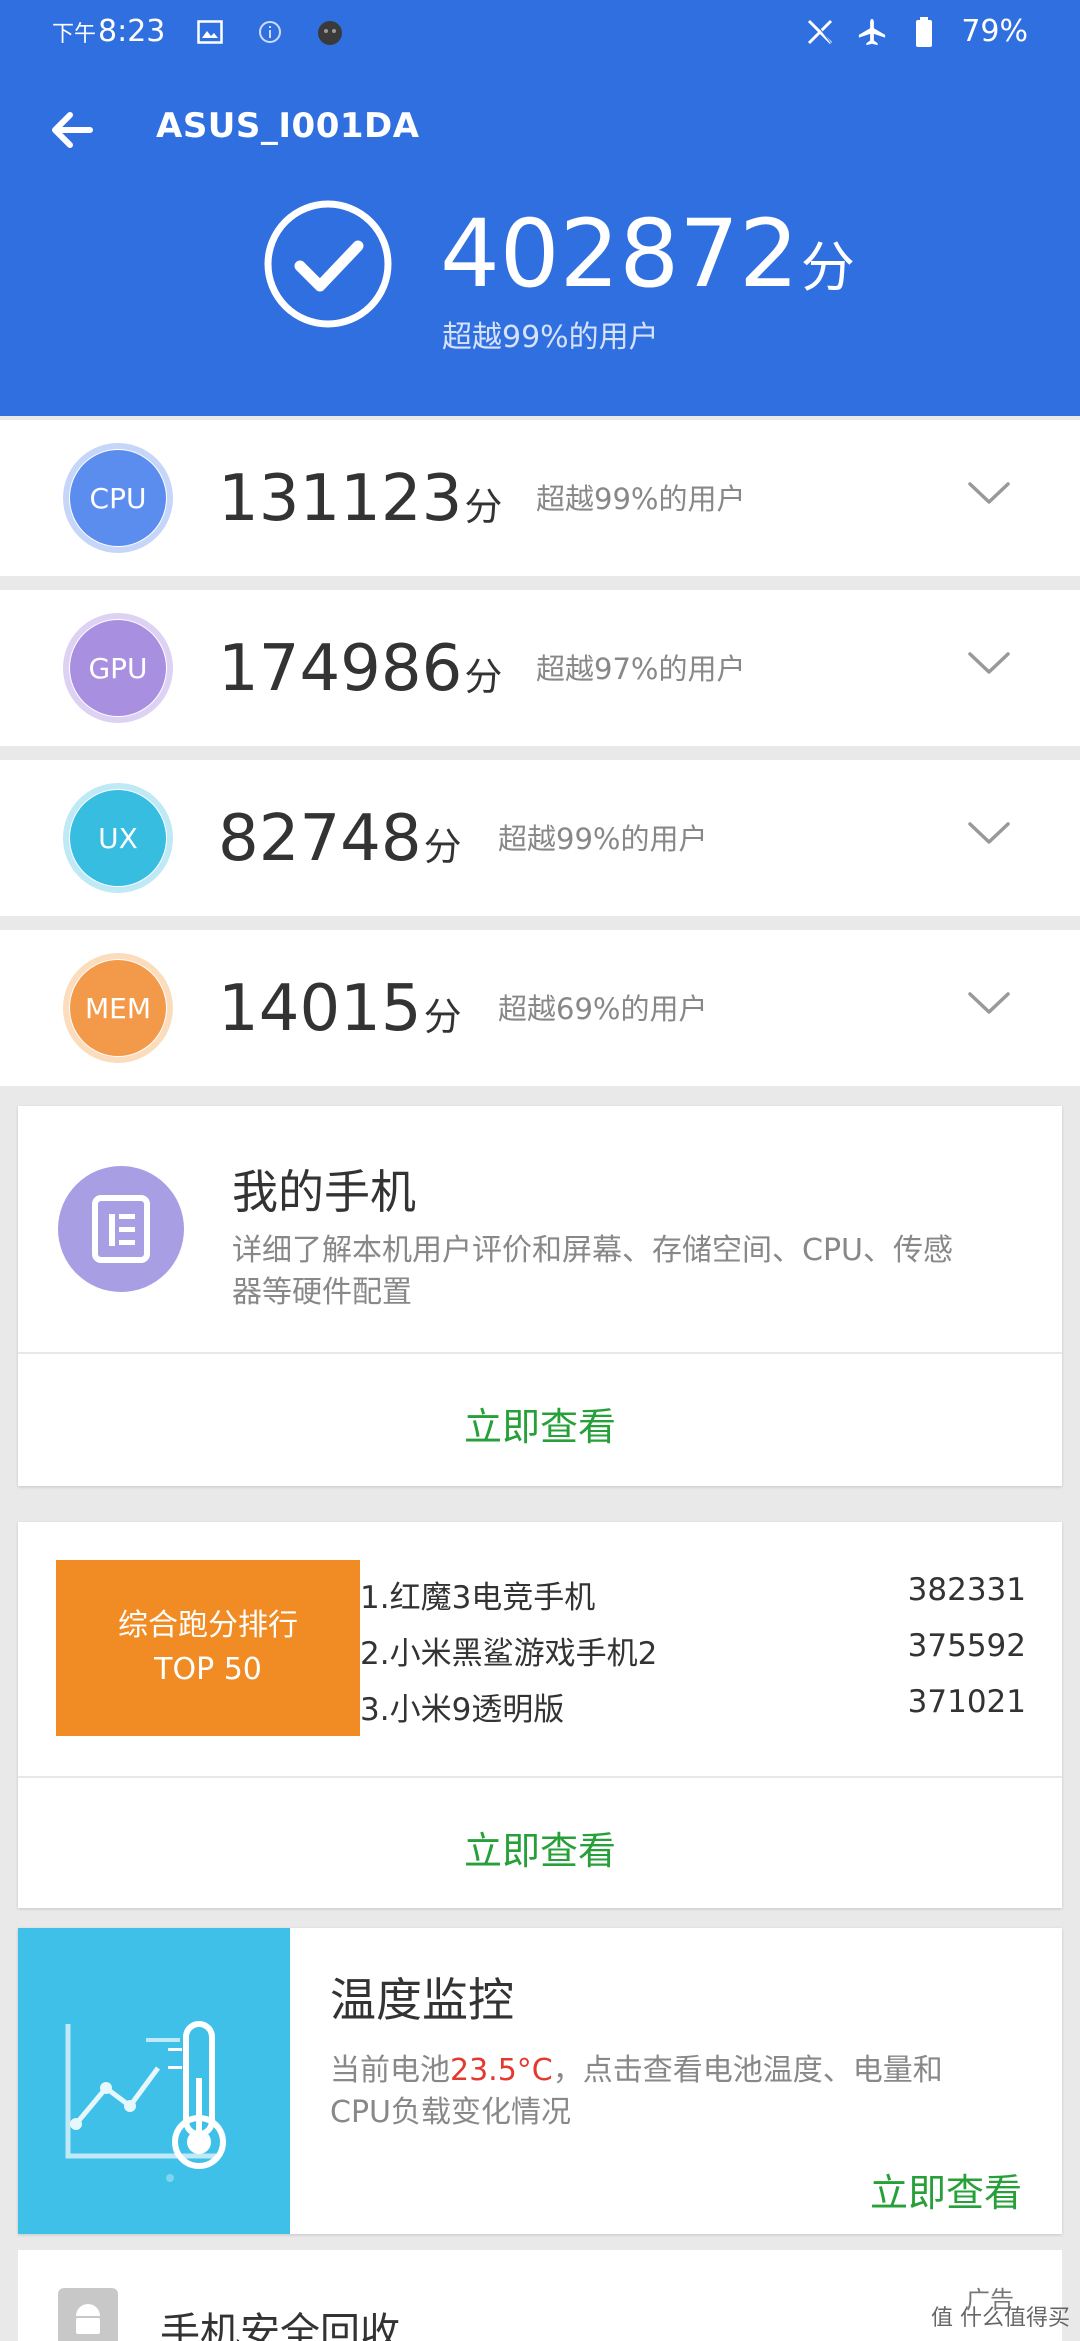  What do you see at coordinates (288, 126) in the screenshot?
I see `device-name: ASUS_I001DA` at bounding box center [288, 126].